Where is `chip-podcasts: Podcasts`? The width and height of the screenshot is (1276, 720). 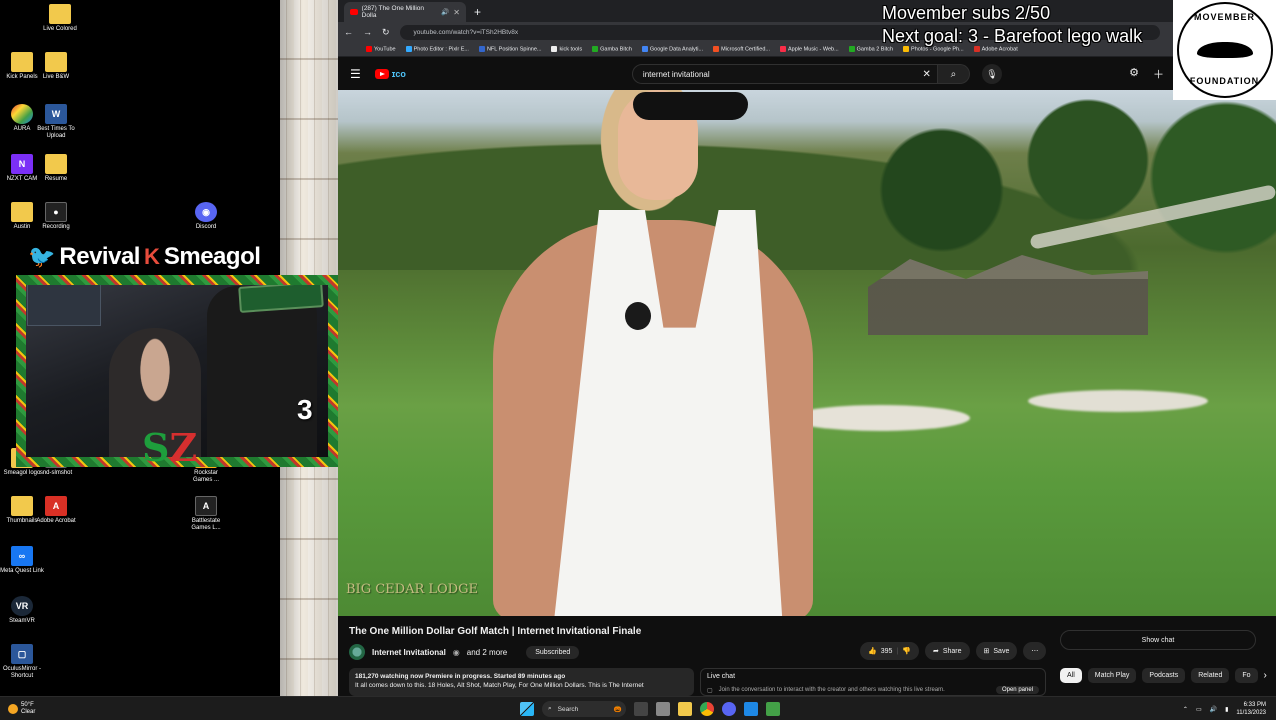 chip-podcasts: Podcasts is located at coordinates (1164, 675).